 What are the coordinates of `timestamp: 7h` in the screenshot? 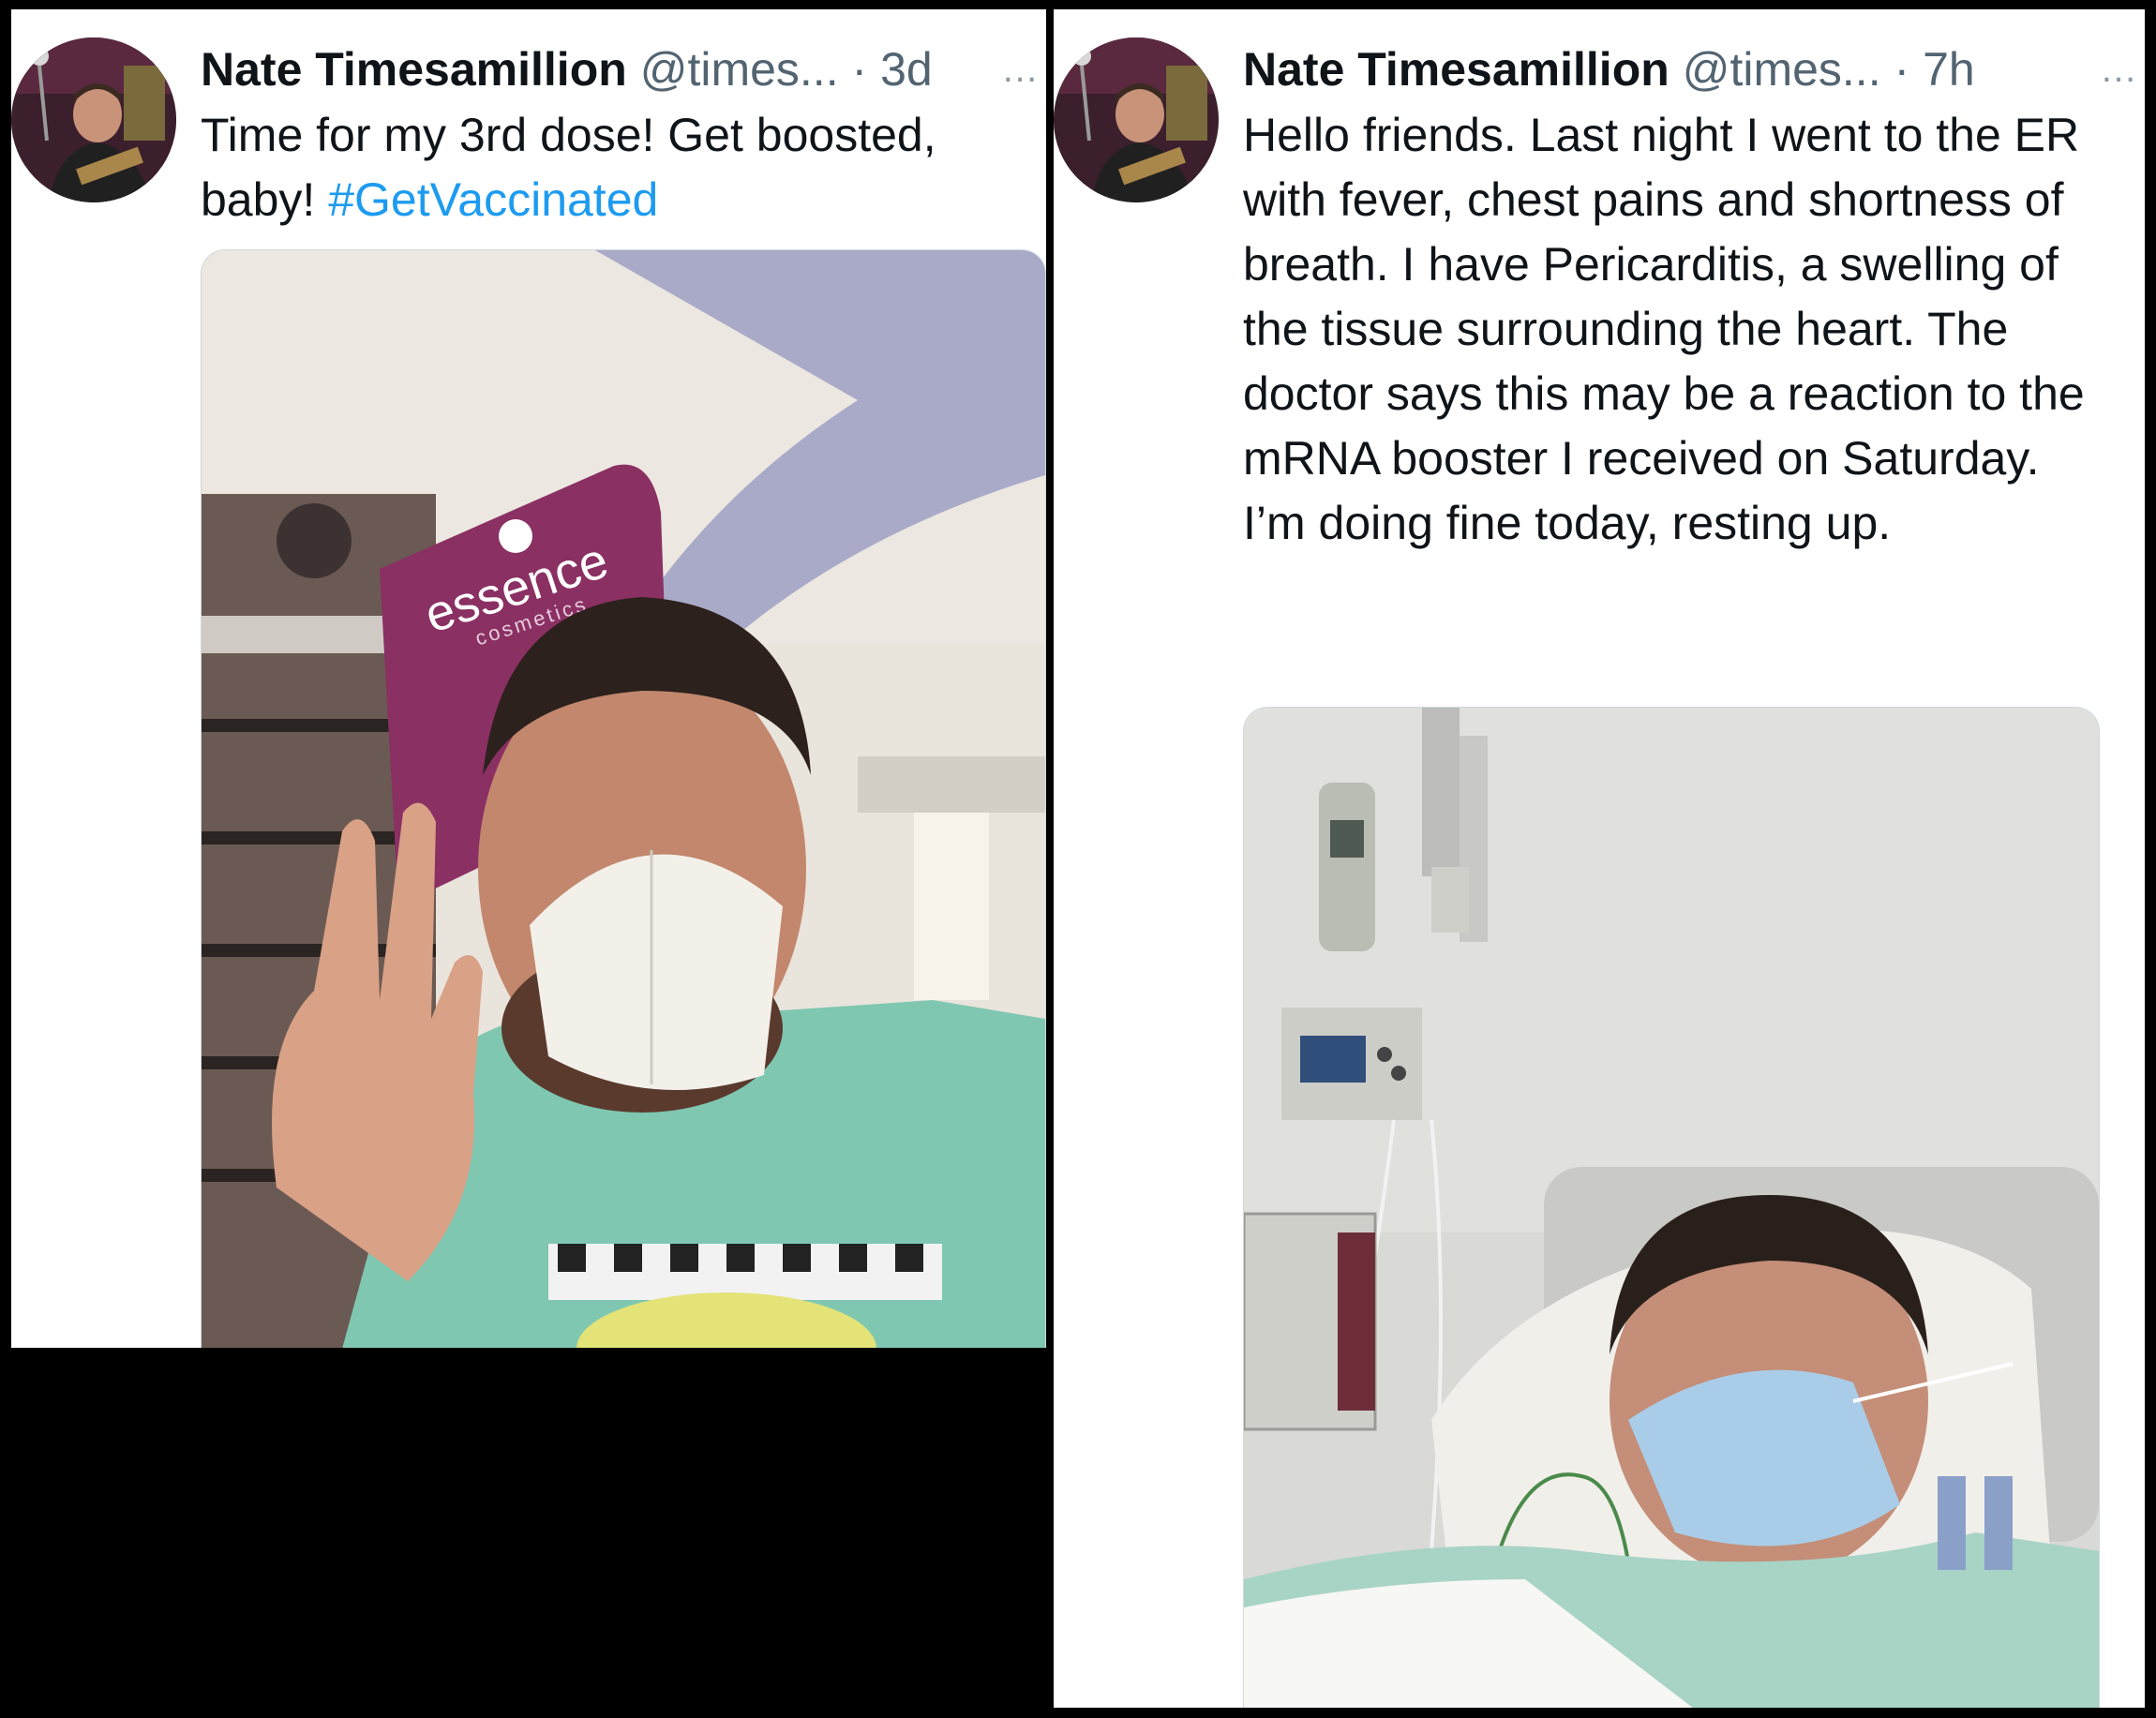 It's located at (1949, 69).